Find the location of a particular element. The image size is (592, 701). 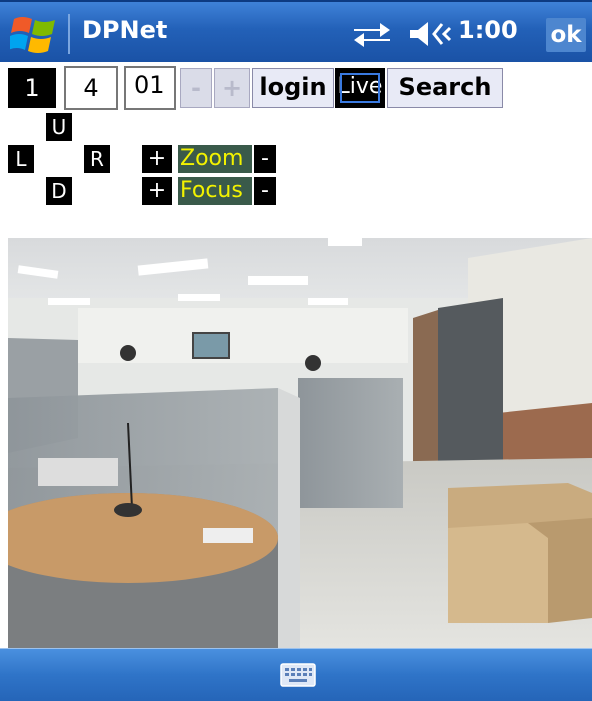

zoom-in-button: + is located at coordinates (157, 159).